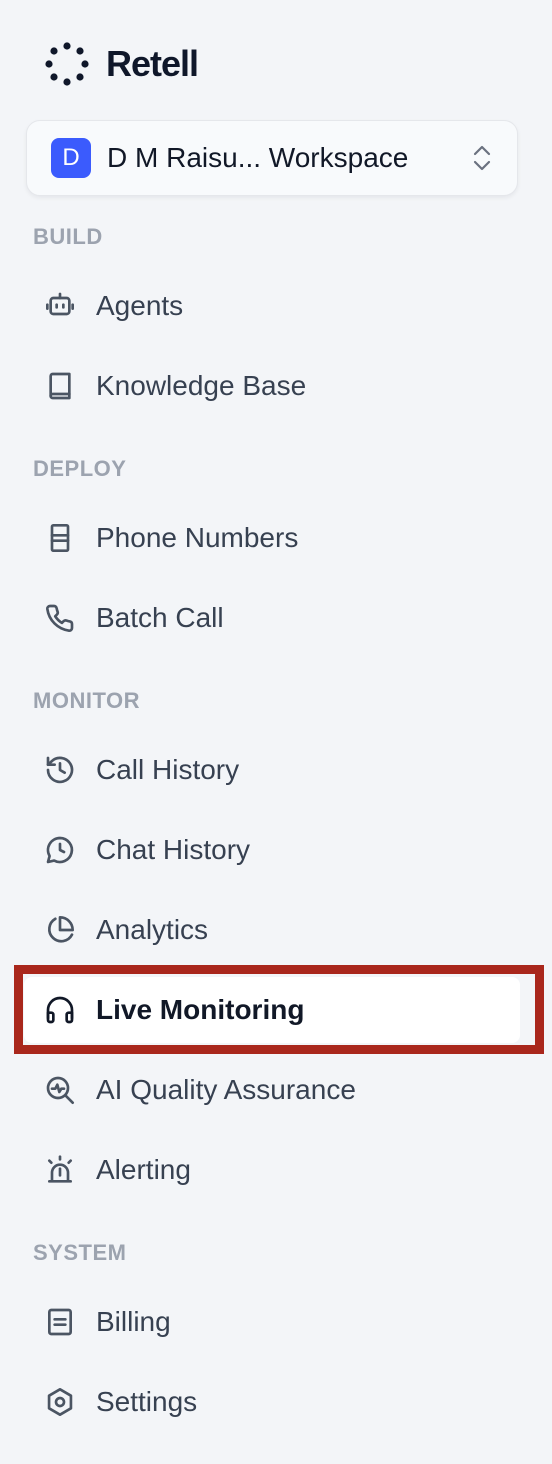 This screenshot has width=552, height=1464. What do you see at coordinates (60, 1010) in the screenshot?
I see `headphones-icon` at bounding box center [60, 1010].